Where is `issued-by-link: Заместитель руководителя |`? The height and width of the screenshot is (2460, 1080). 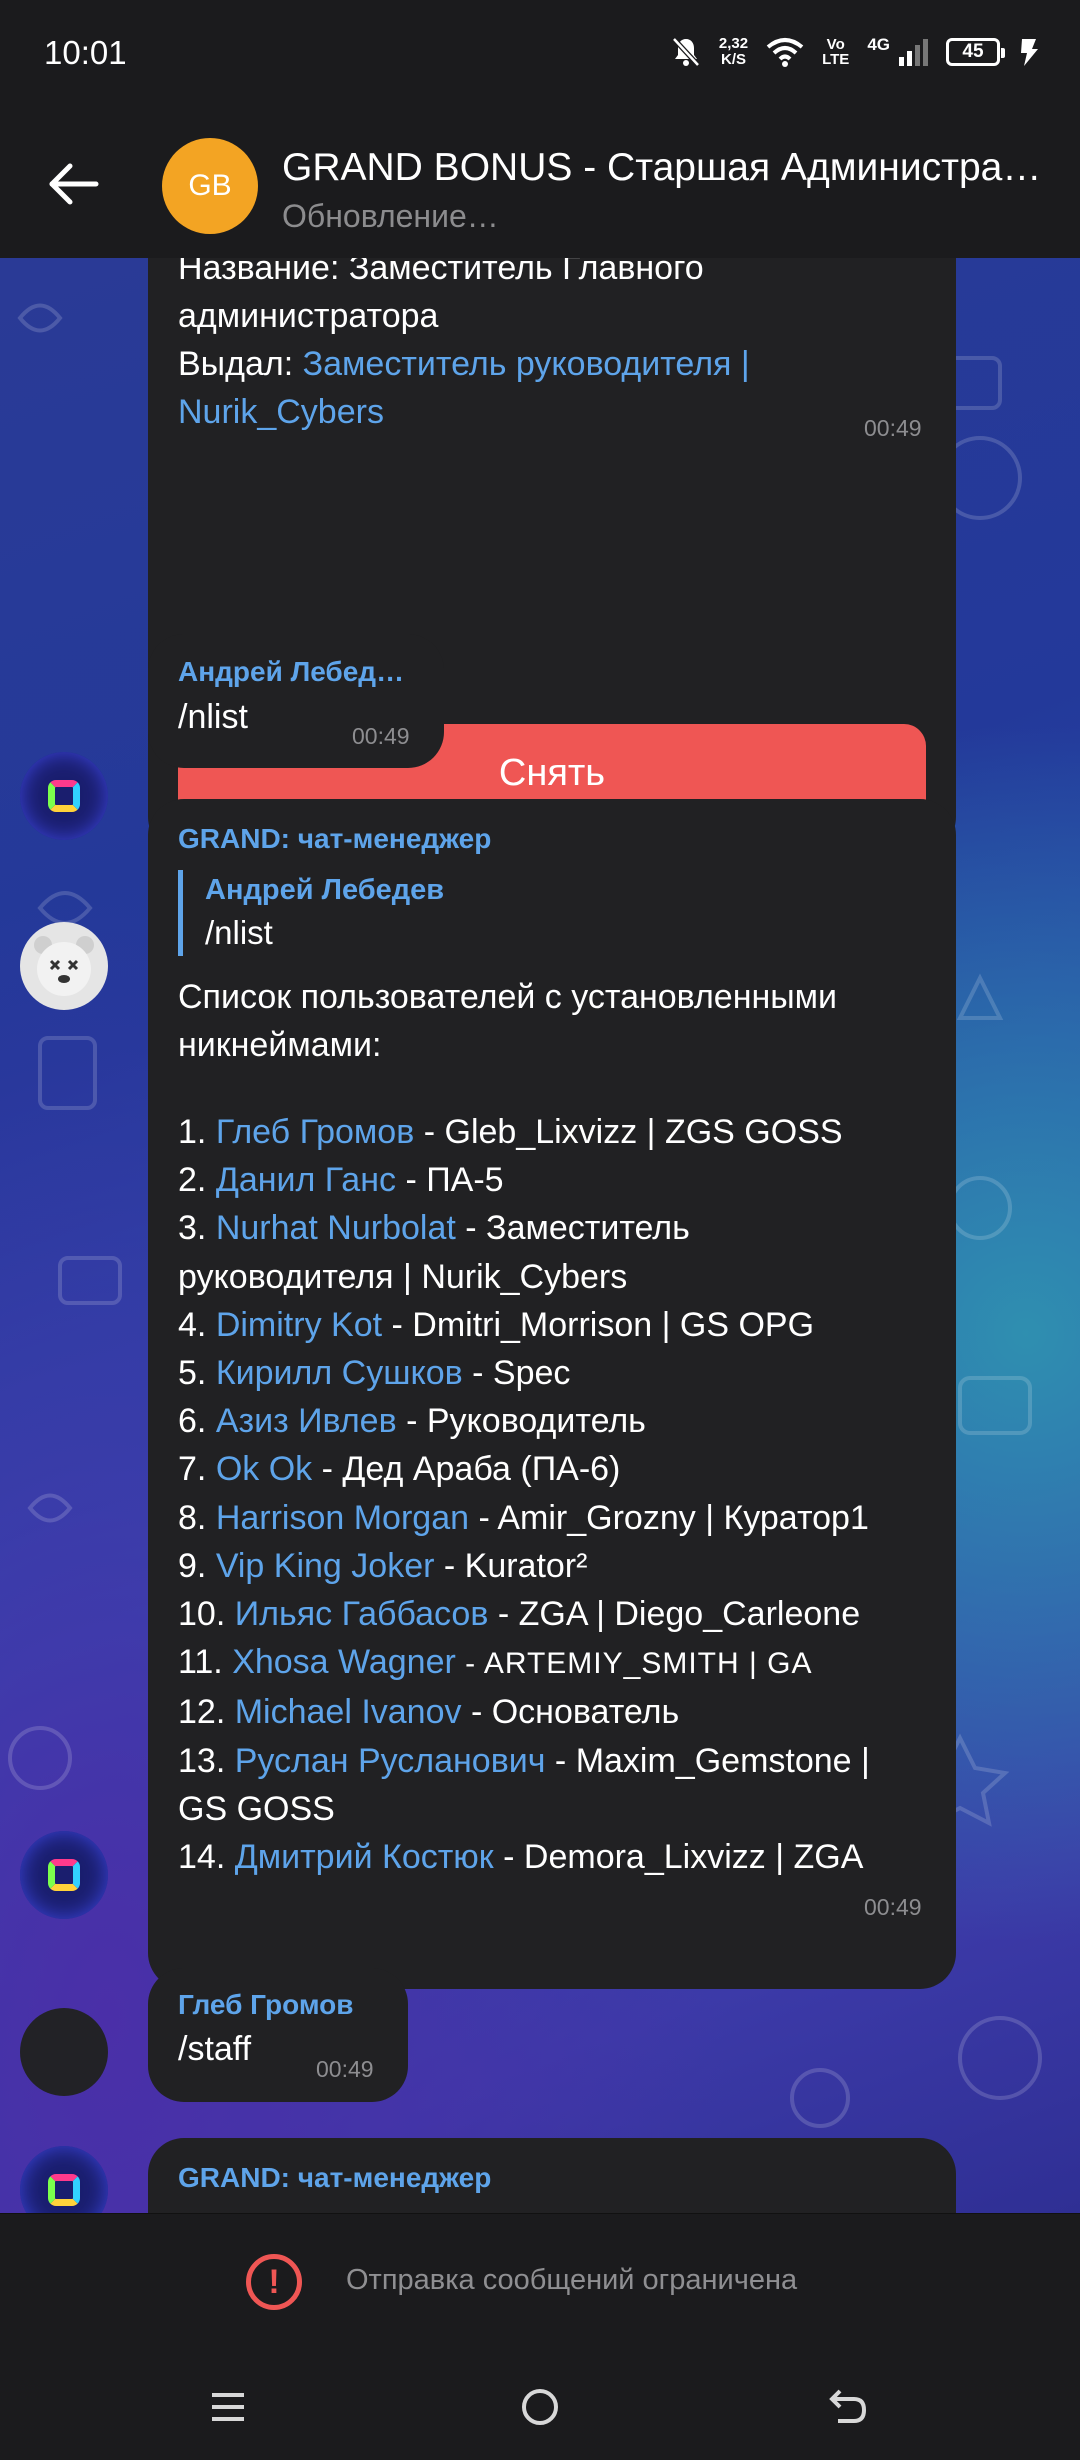
issued-by-link: Заместитель руководителя | is located at coordinates (526, 364).